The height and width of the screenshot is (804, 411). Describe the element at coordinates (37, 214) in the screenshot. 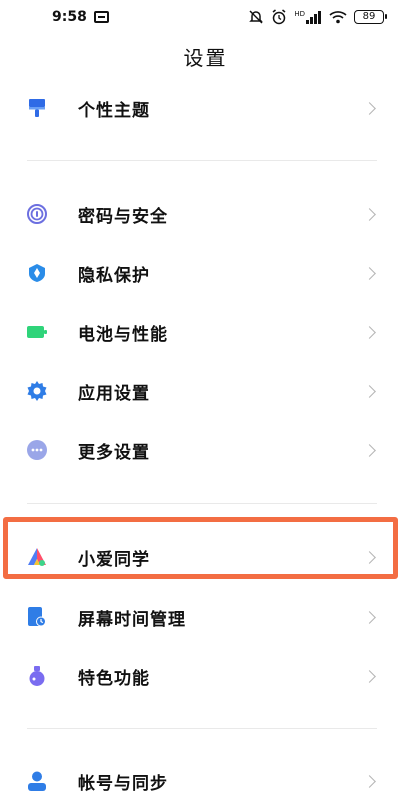

I see `fingerprint-icon` at that location.